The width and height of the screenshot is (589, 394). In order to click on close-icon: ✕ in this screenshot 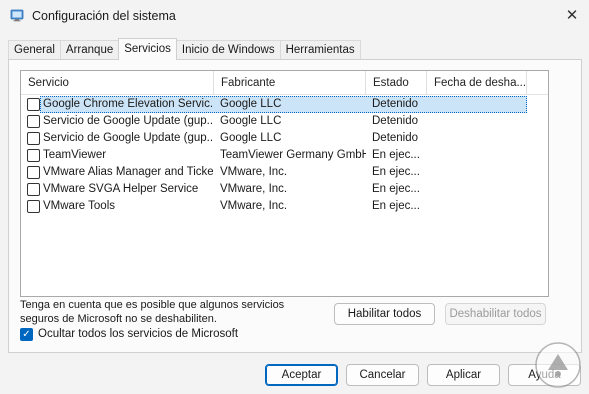, I will do `click(572, 15)`.